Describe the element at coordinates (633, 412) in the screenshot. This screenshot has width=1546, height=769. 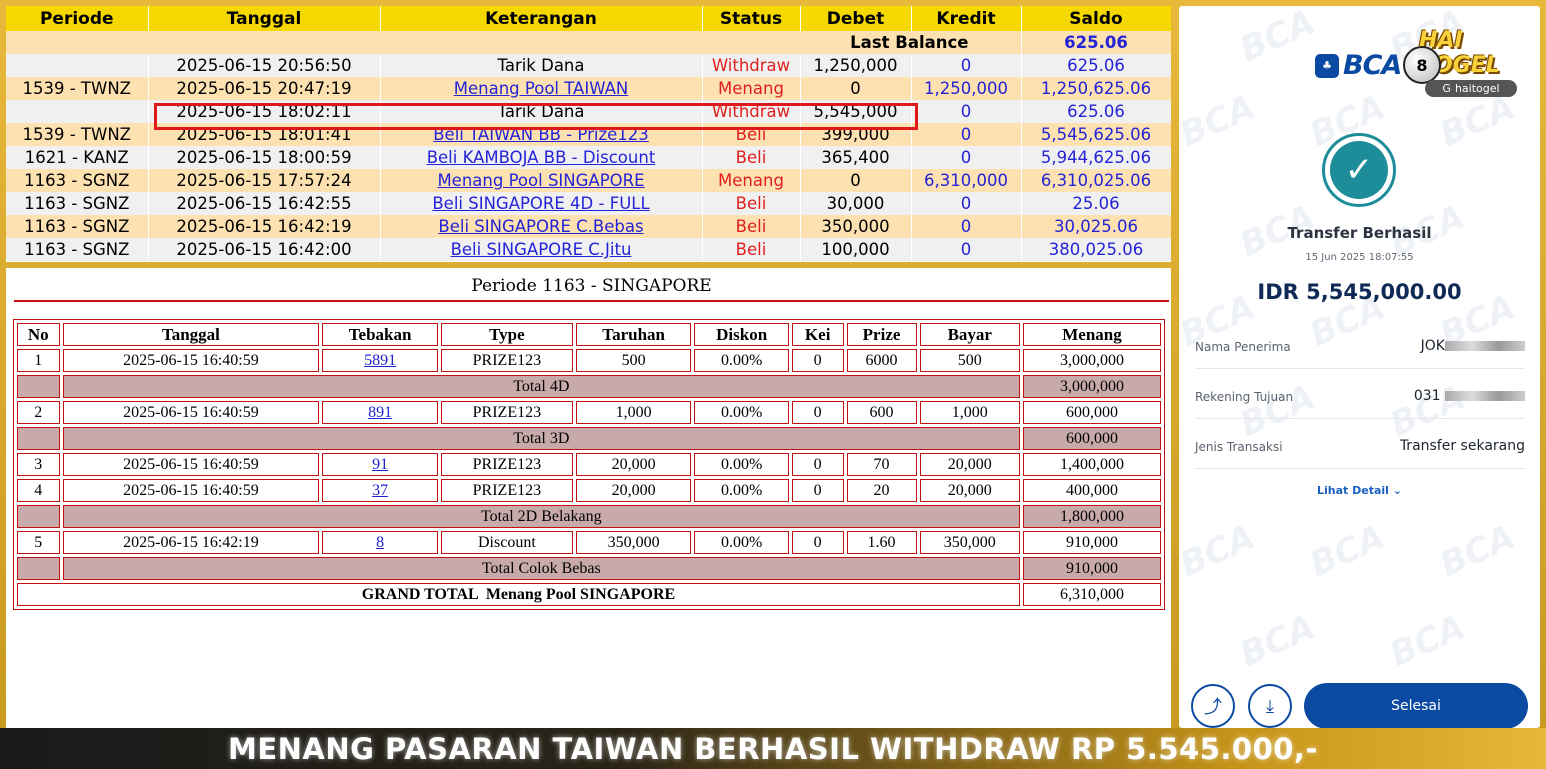
I see `bet-cell-taruhan: 1,000` at that location.